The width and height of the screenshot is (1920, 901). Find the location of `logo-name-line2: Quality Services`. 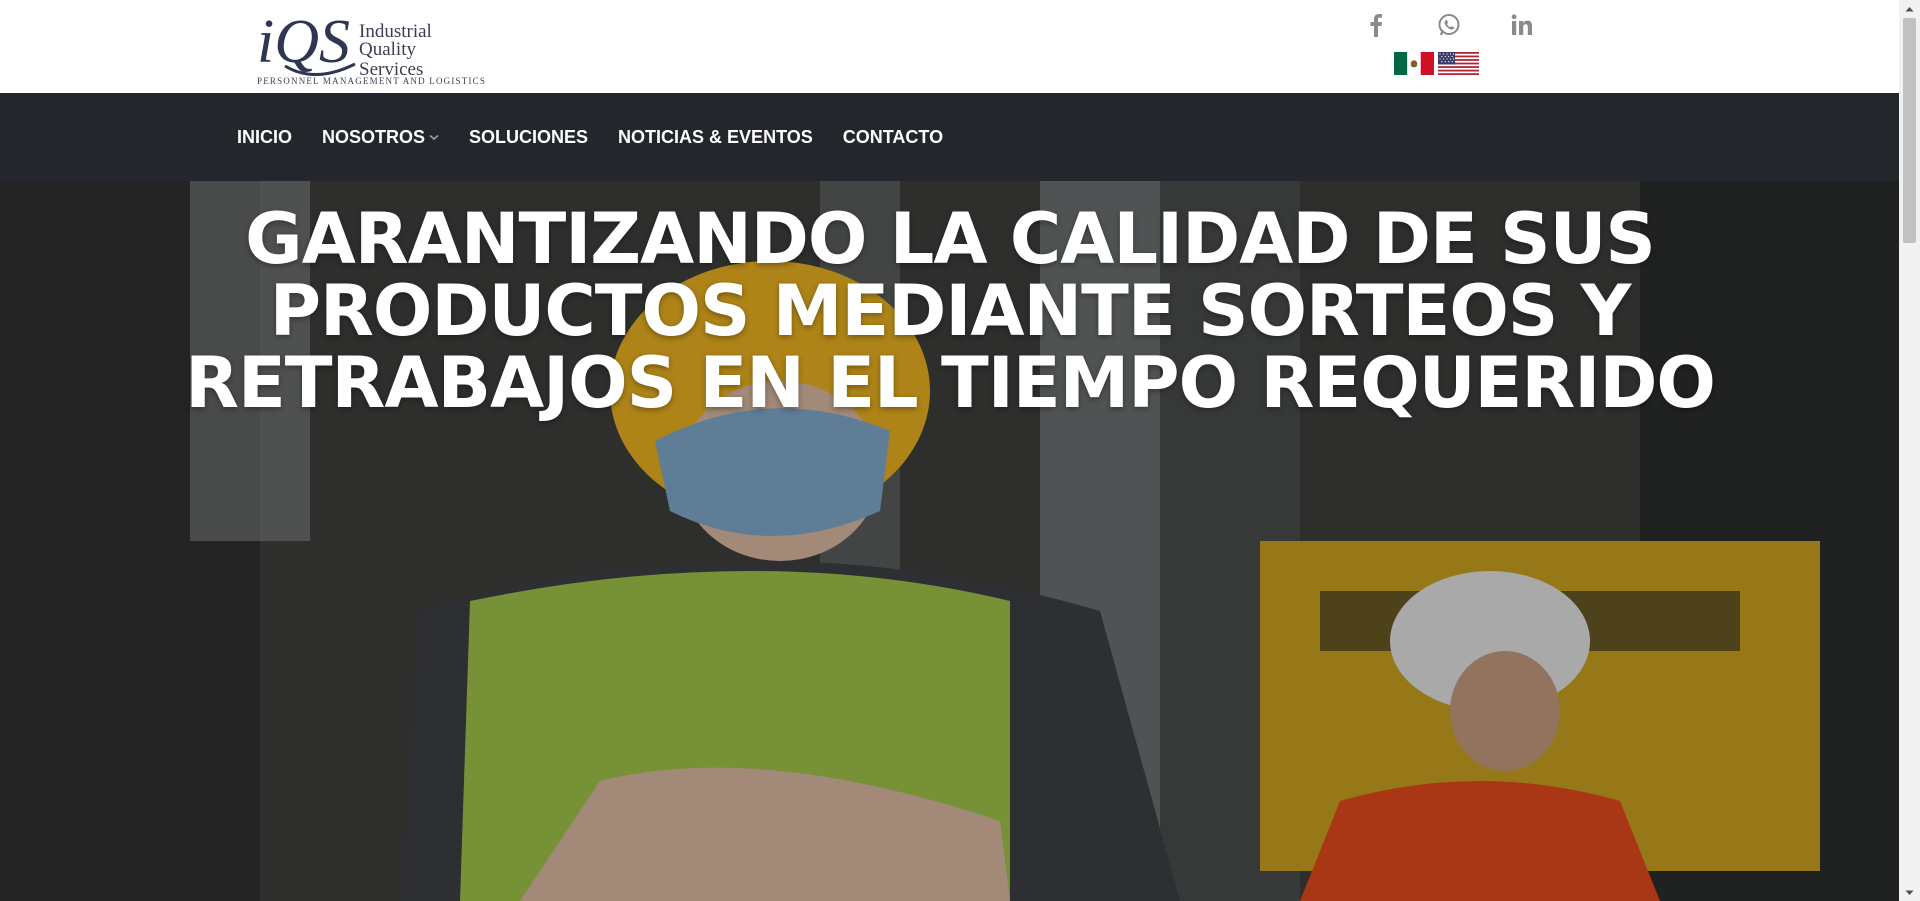

logo-name-line2: Quality Services is located at coordinates (391, 59).